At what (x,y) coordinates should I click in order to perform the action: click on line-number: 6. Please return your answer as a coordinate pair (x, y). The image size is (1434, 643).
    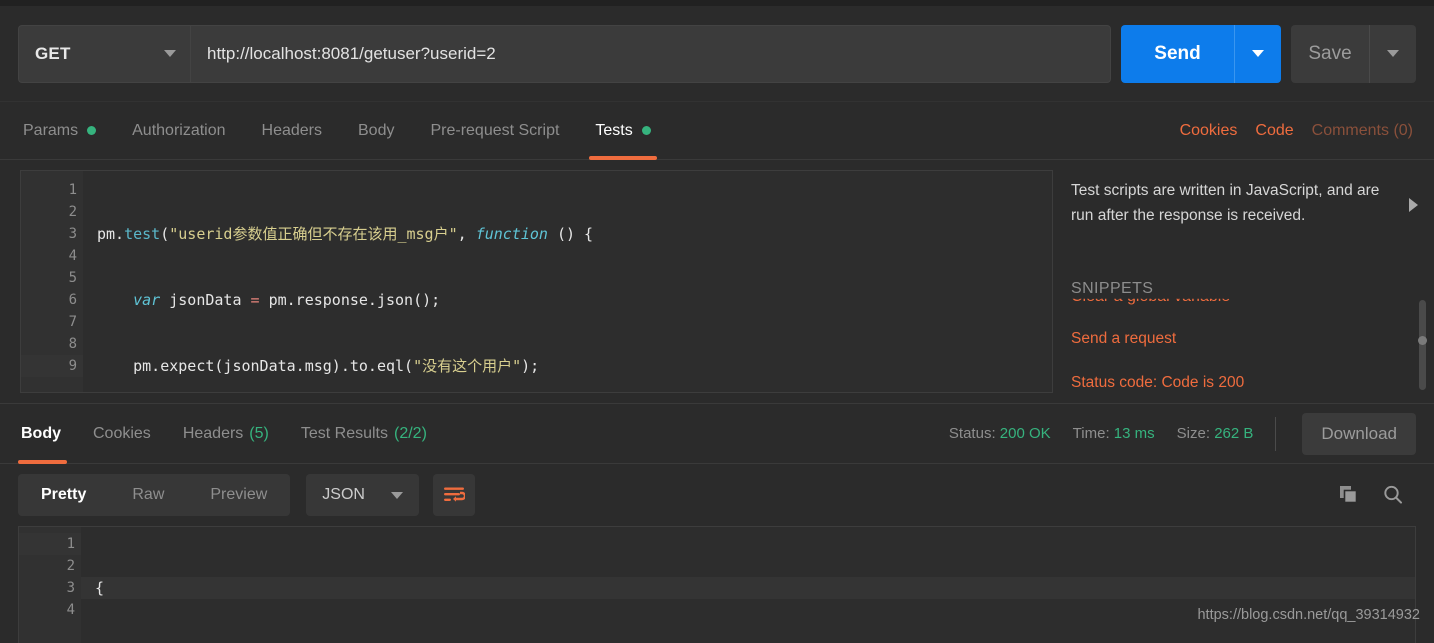
    Looking at the image, I should click on (72, 300).